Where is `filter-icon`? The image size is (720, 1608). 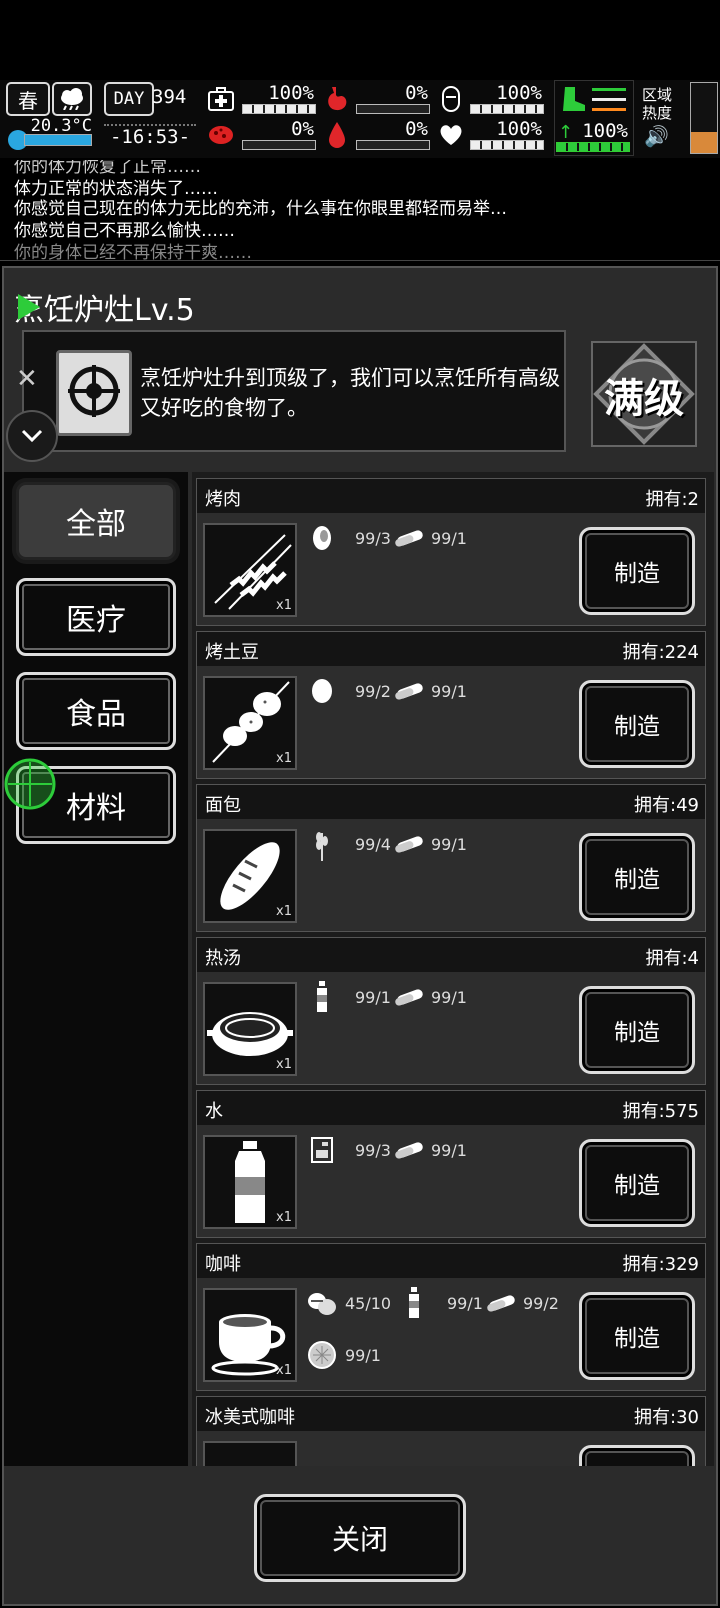 filter-icon is located at coordinates (322, 1355).